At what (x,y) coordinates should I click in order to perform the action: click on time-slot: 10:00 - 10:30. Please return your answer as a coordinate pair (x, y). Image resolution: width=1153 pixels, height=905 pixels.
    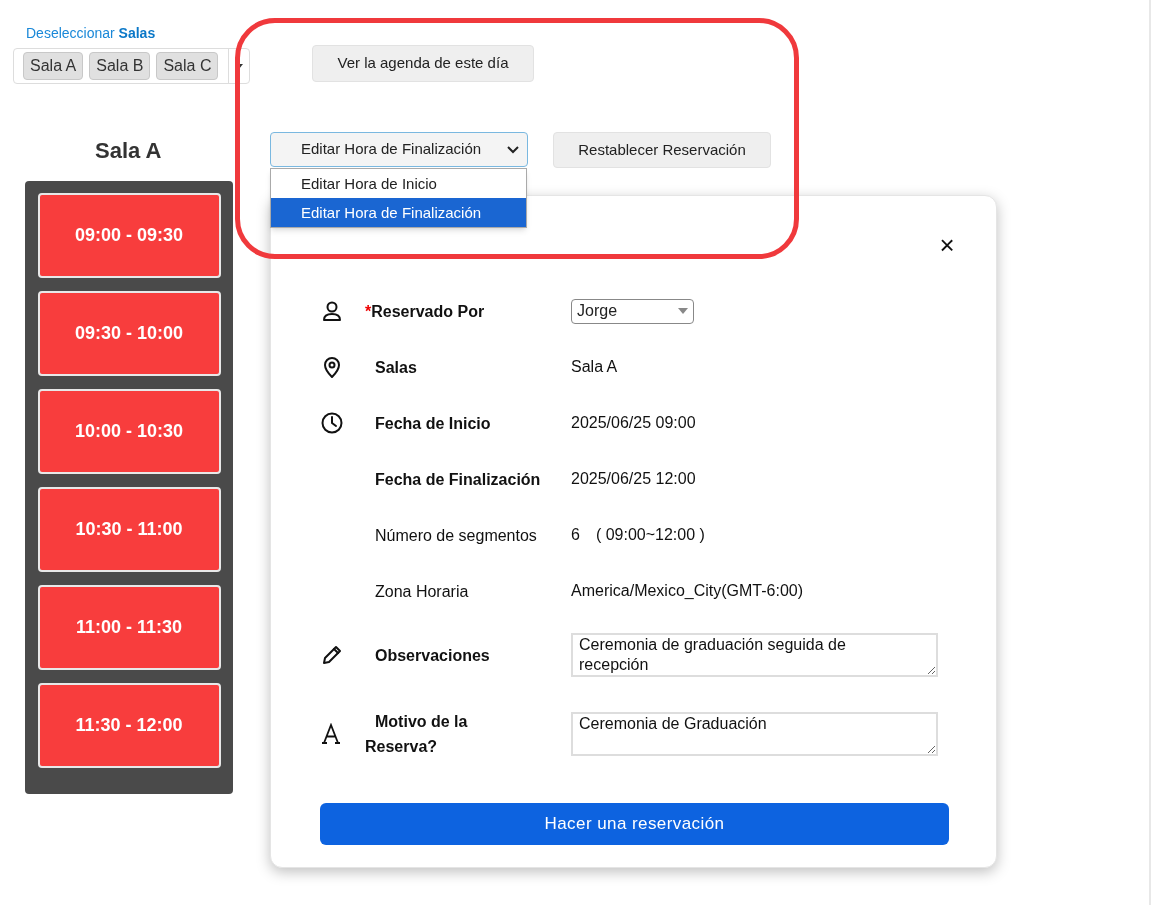
    Looking at the image, I should click on (129, 431).